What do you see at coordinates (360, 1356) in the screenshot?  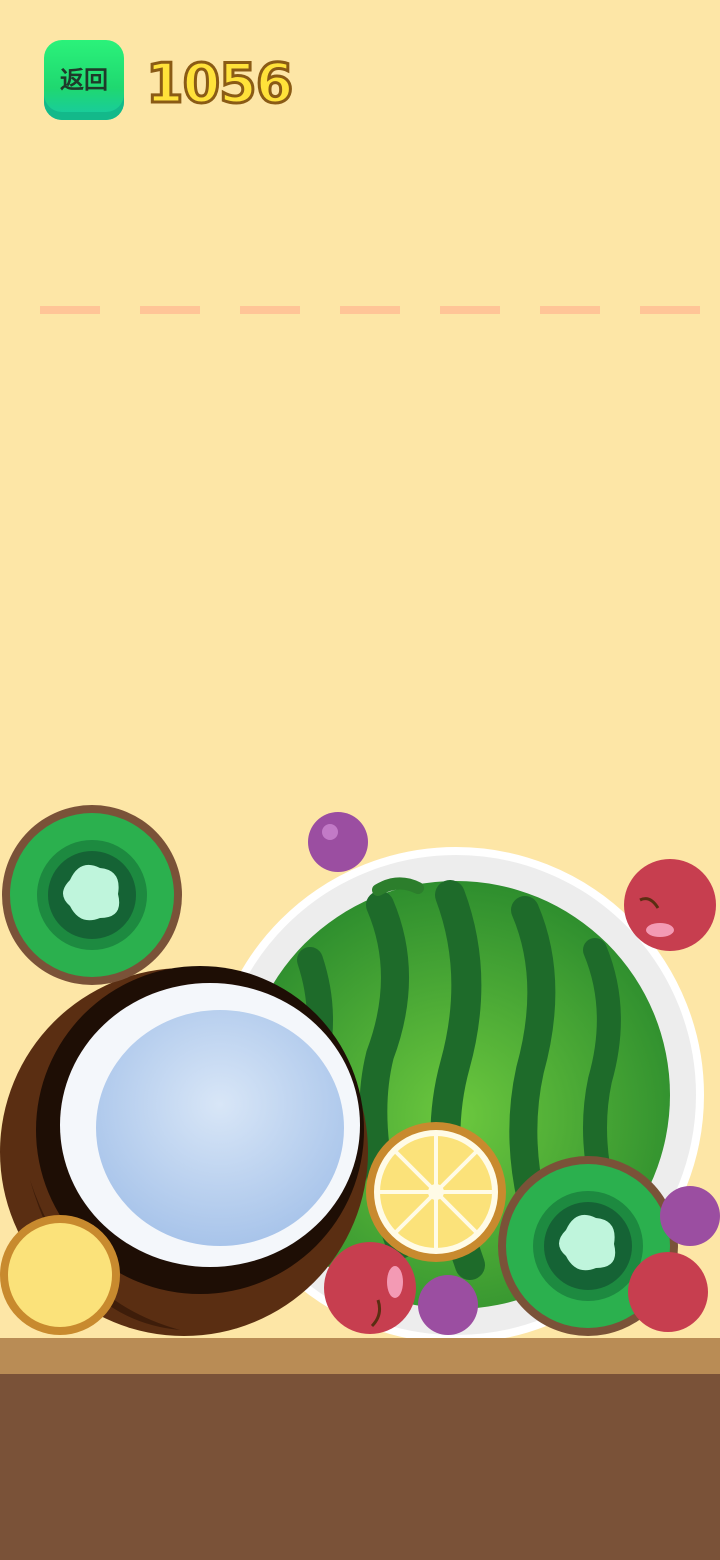 I see `ground-top` at bounding box center [360, 1356].